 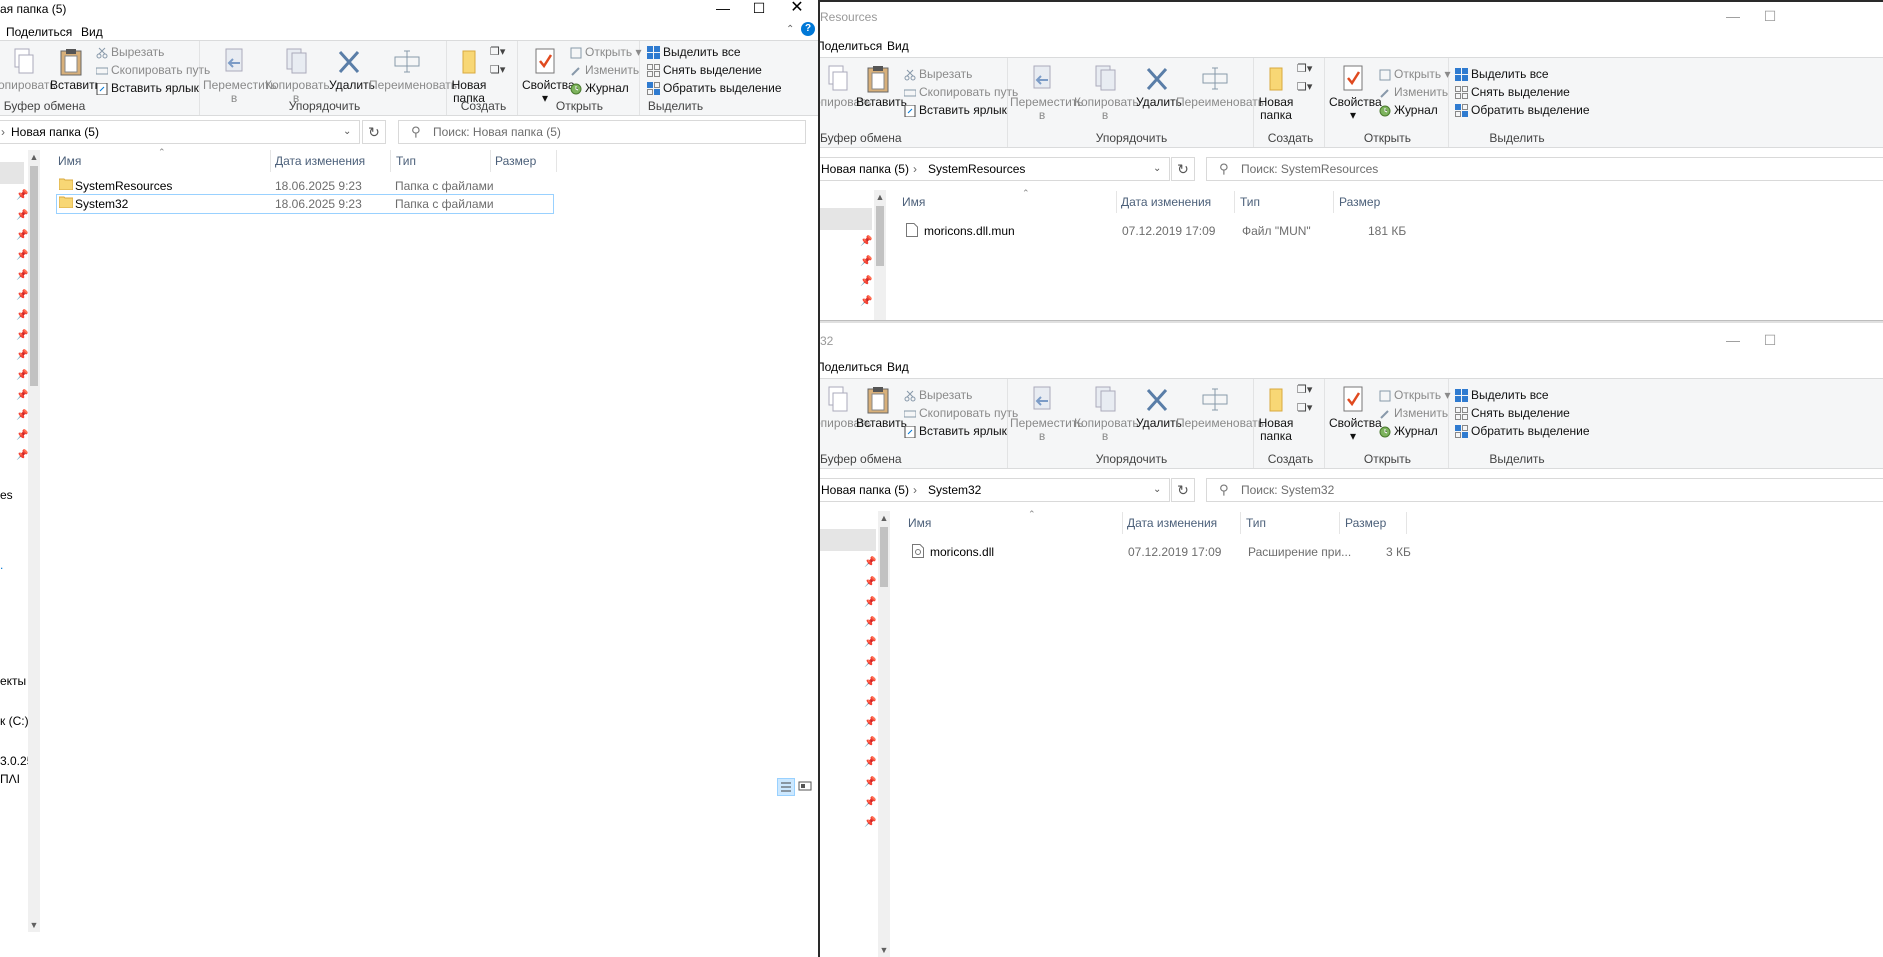 What do you see at coordinates (790, 29) in the screenshot?
I see `collapse-ribbon-icon: ⌃` at bounding box center [790, 29].